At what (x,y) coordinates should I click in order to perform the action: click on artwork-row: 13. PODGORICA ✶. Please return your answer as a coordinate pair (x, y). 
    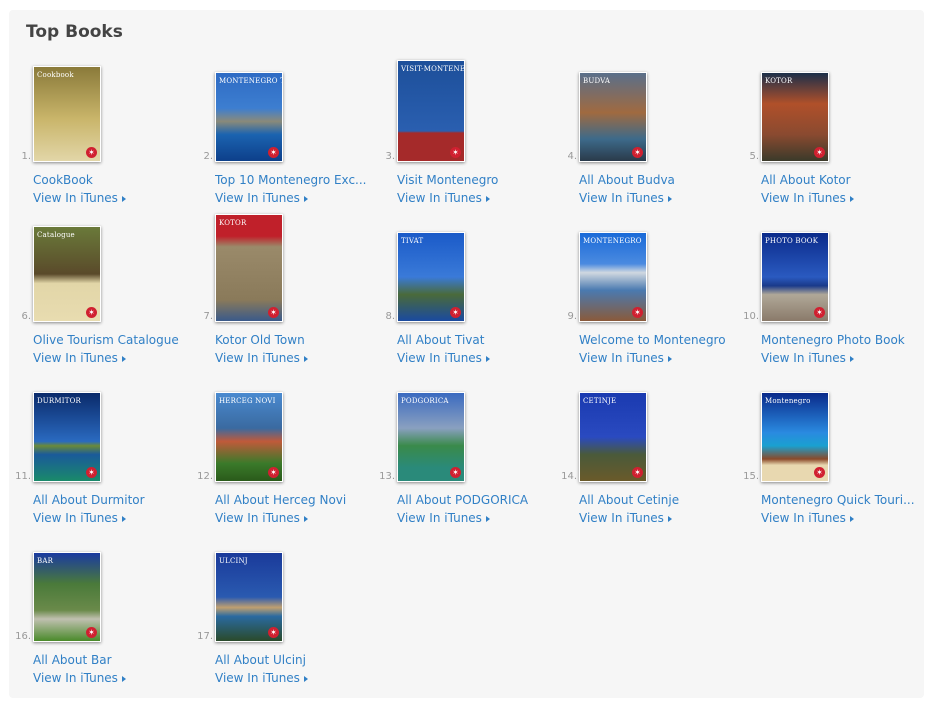
    Looking at the image, I should click on (464, 432).